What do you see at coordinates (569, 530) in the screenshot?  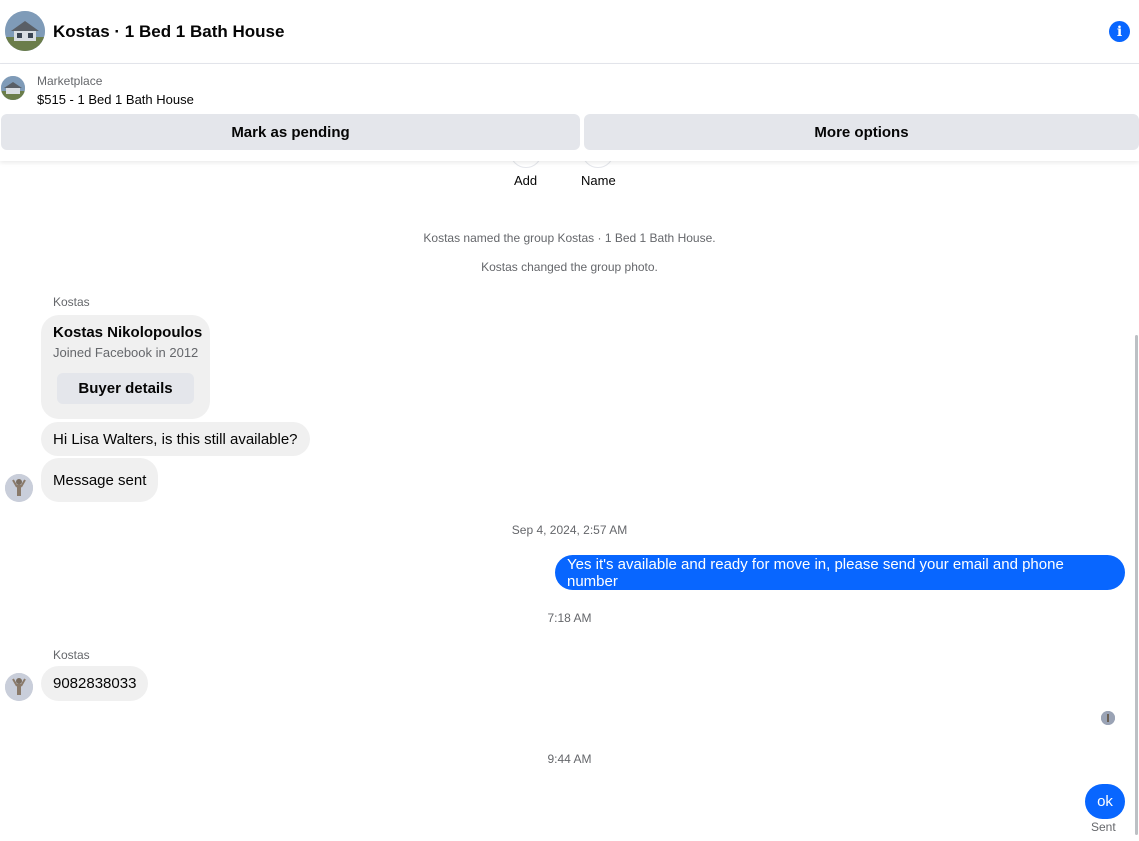 I see `timestamp: Sep 4, 2024, 2:57 AM` at bounding box center [569, 530].